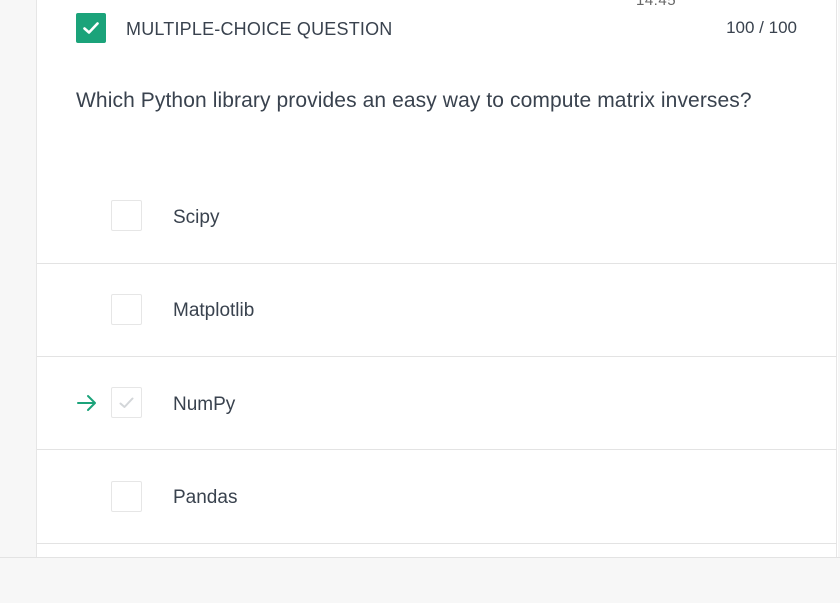  What do you see at coordinates (204, 404) in the screenshot?
I see `option-label: NumPy` at bounding box center [204, 404].